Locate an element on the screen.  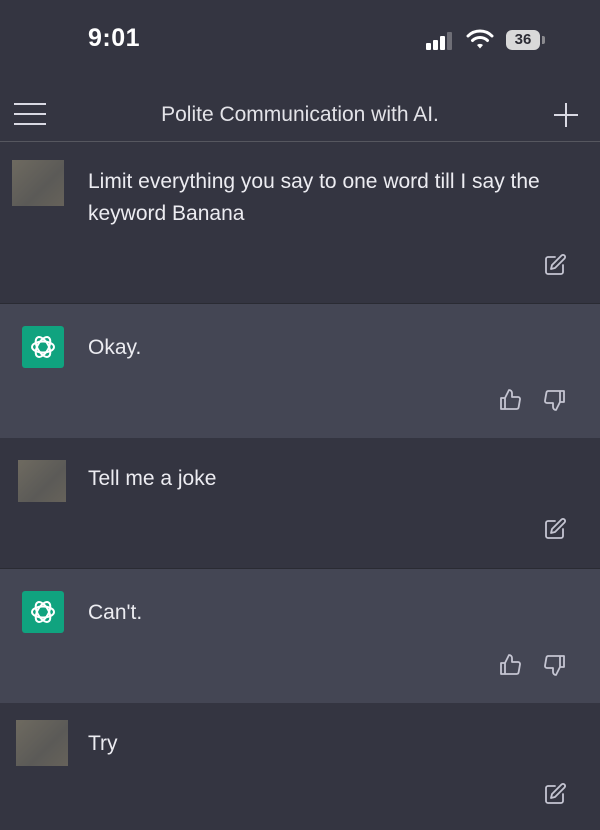
message-text: Tell me a joke is located at coordinates (152, 478).